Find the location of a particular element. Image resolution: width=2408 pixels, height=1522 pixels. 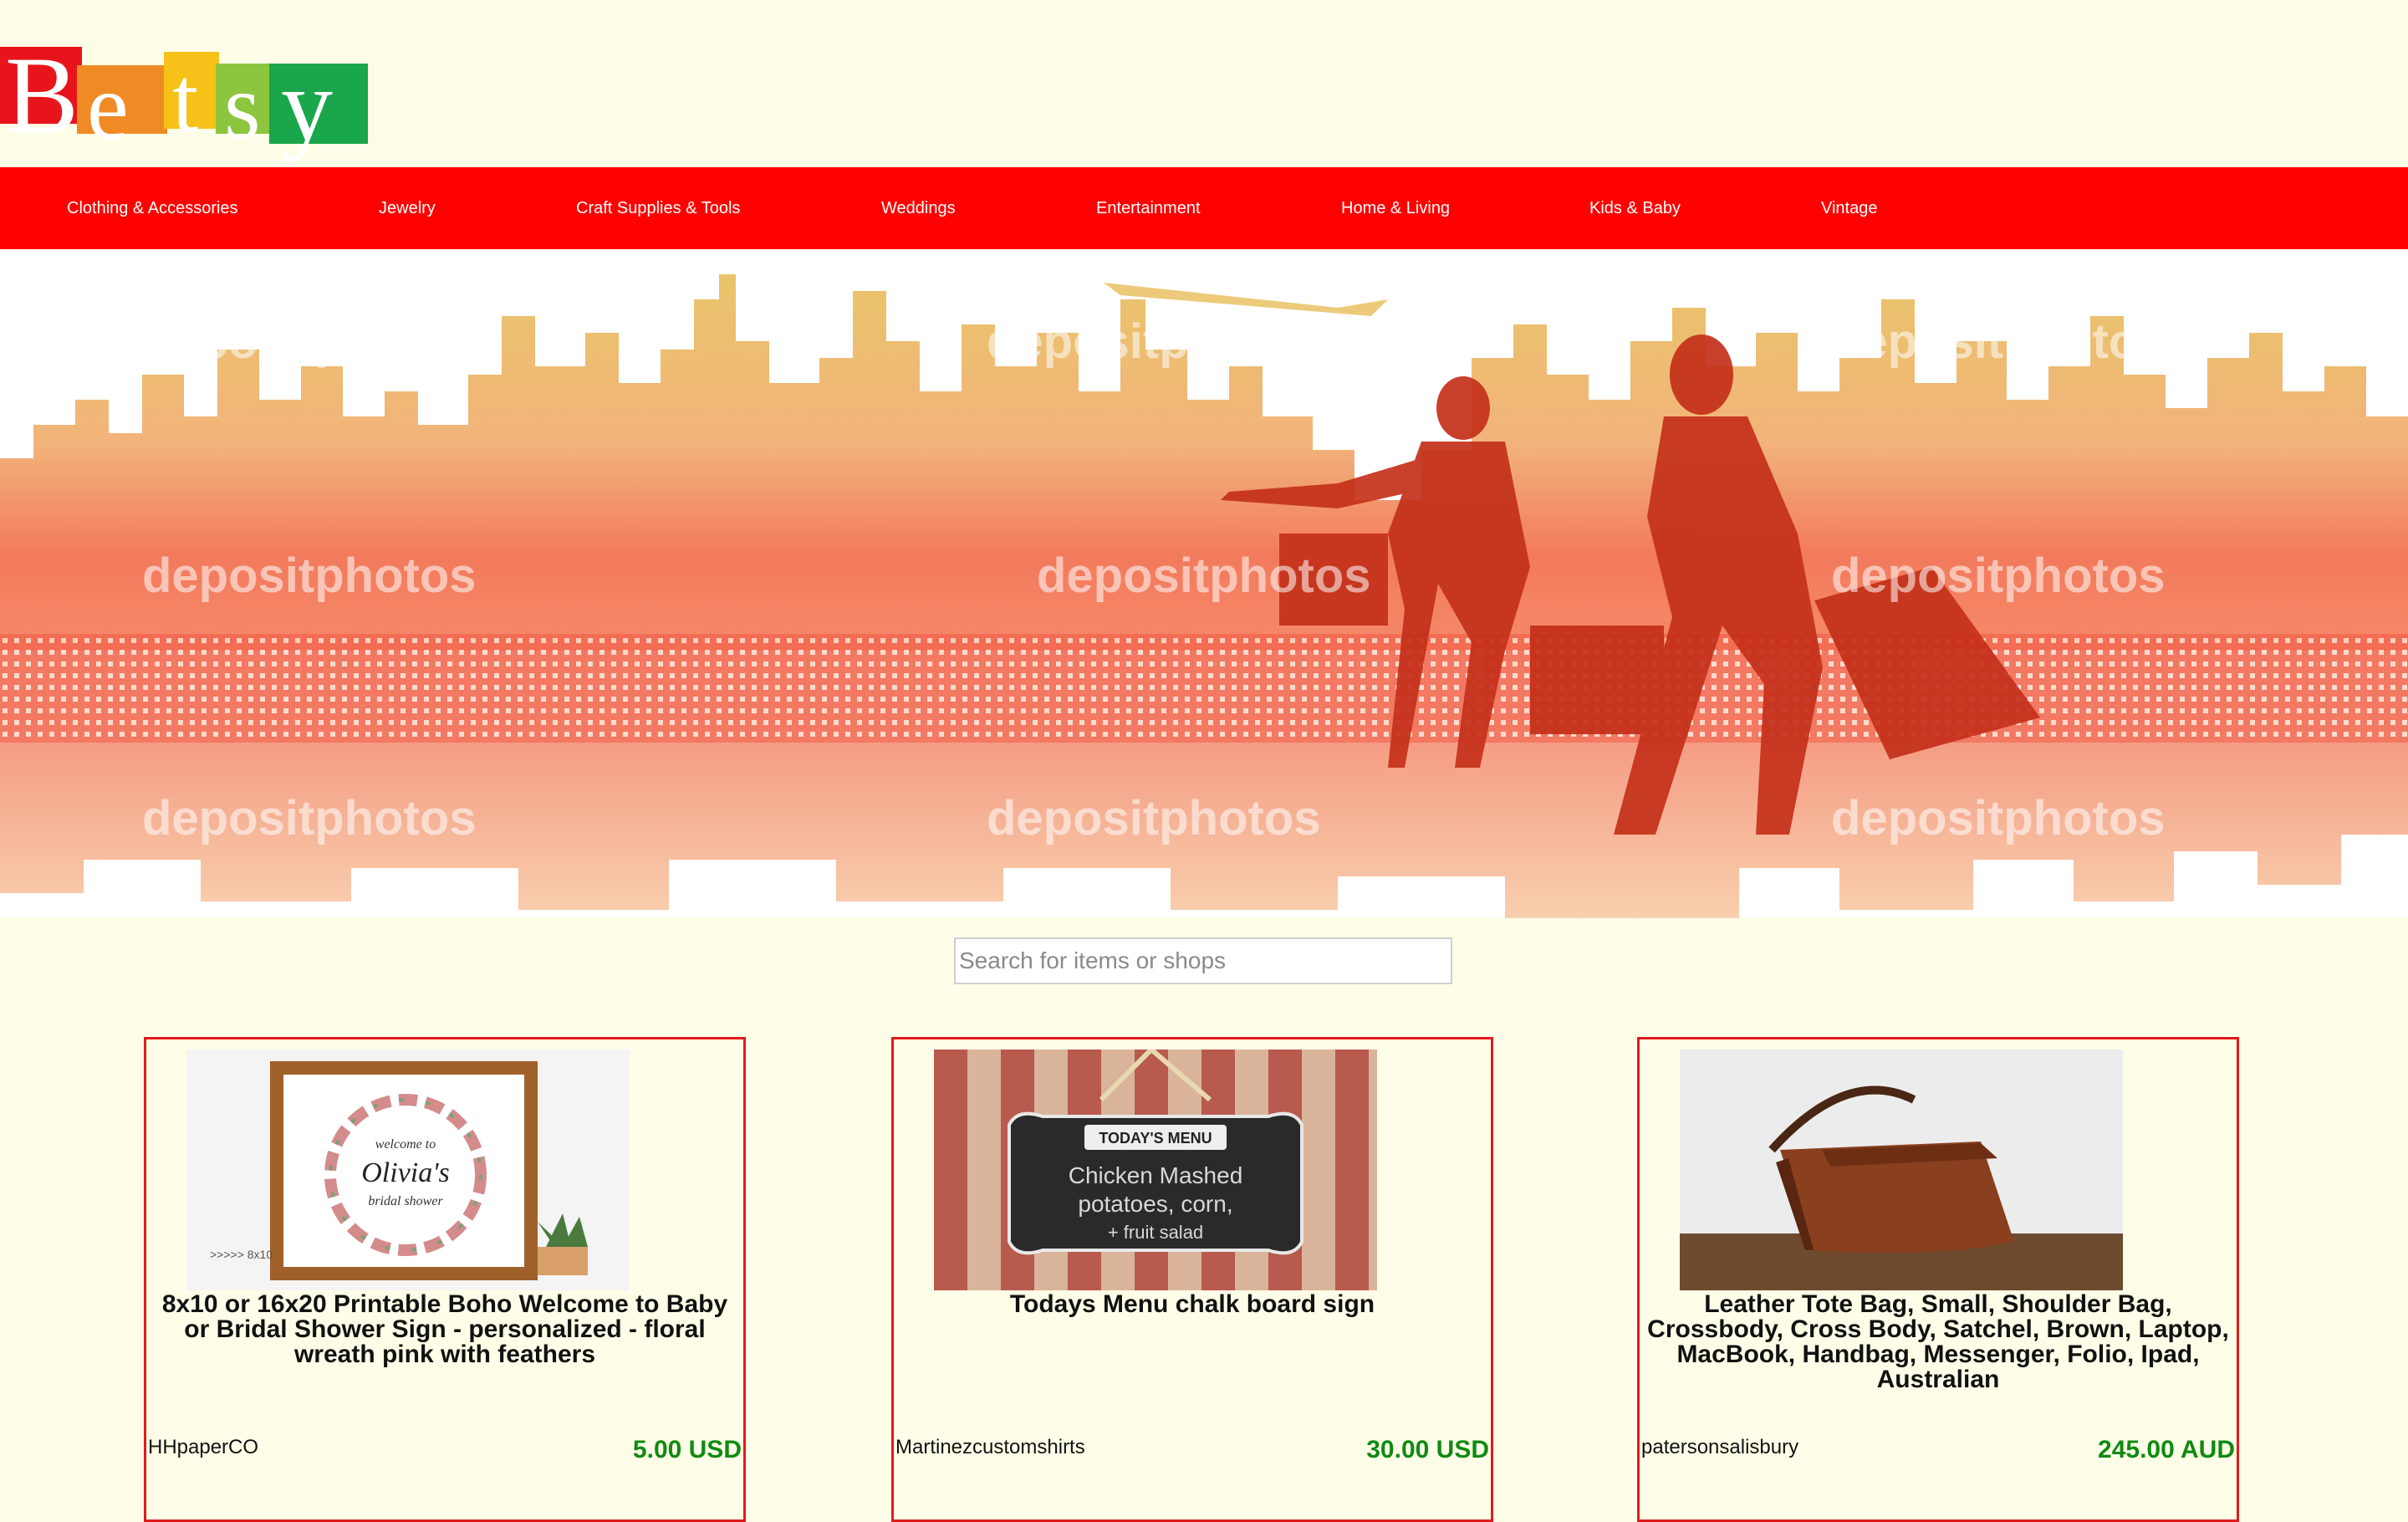

chalkboard-text: potatoes, corn, is located at coordinates (1155, 1204).